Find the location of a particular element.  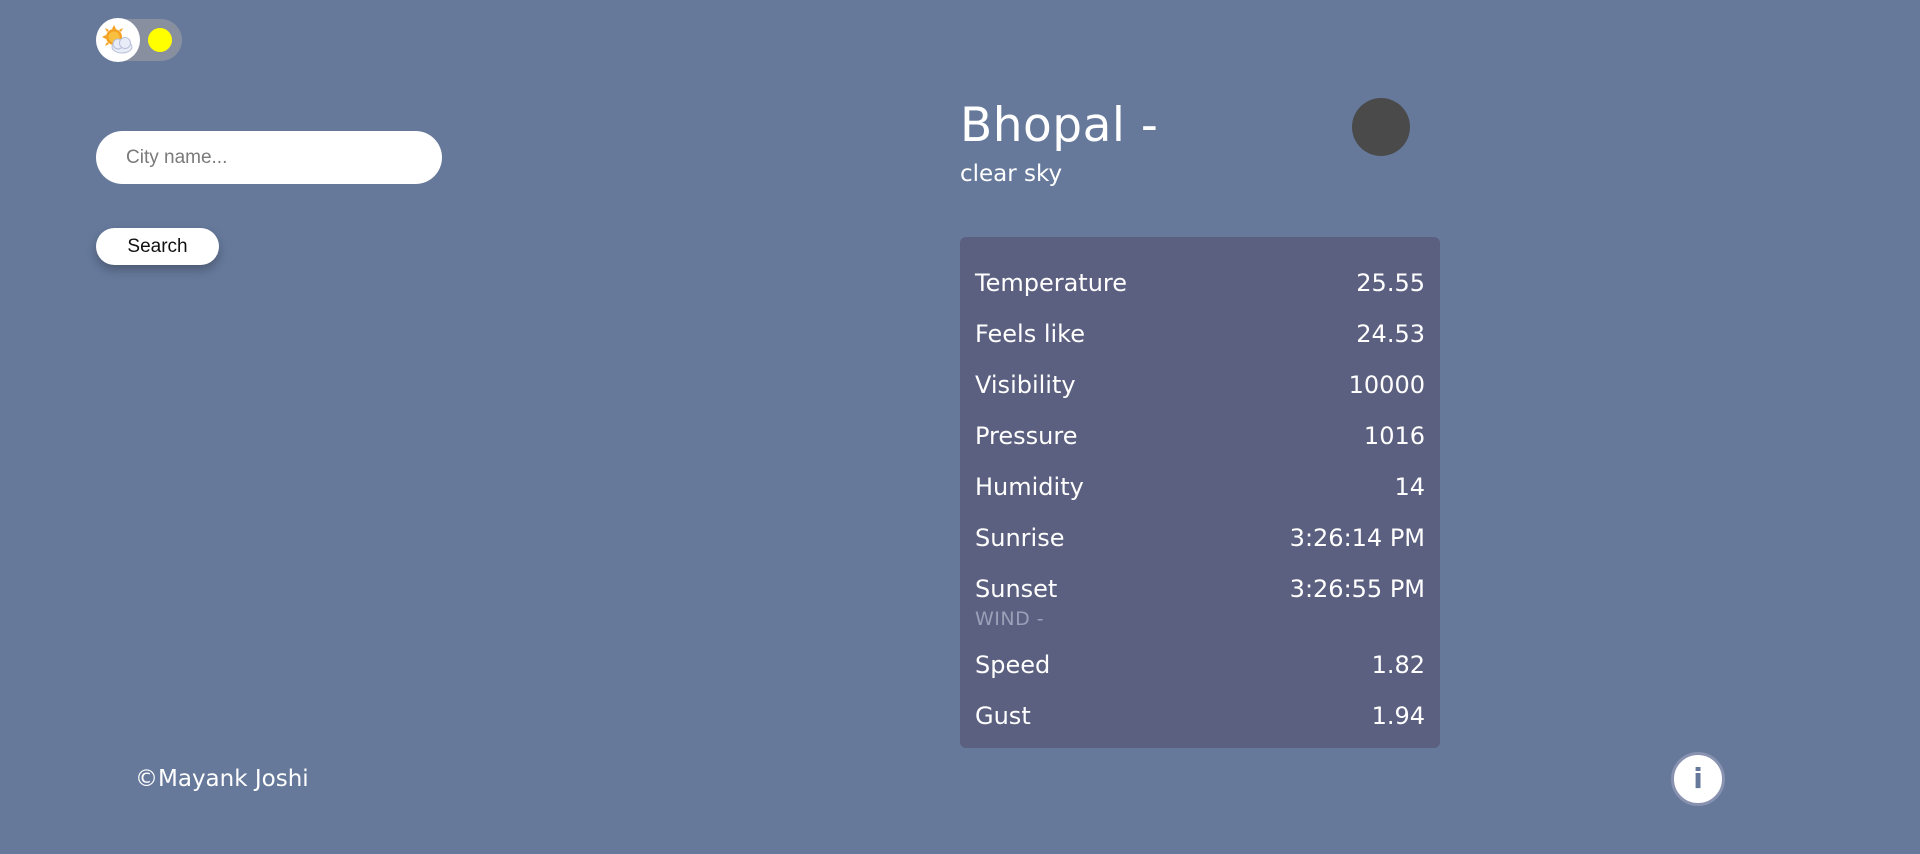

stat-row-temperature: Temperature 25.55 is located at coordinates (1200, 282).